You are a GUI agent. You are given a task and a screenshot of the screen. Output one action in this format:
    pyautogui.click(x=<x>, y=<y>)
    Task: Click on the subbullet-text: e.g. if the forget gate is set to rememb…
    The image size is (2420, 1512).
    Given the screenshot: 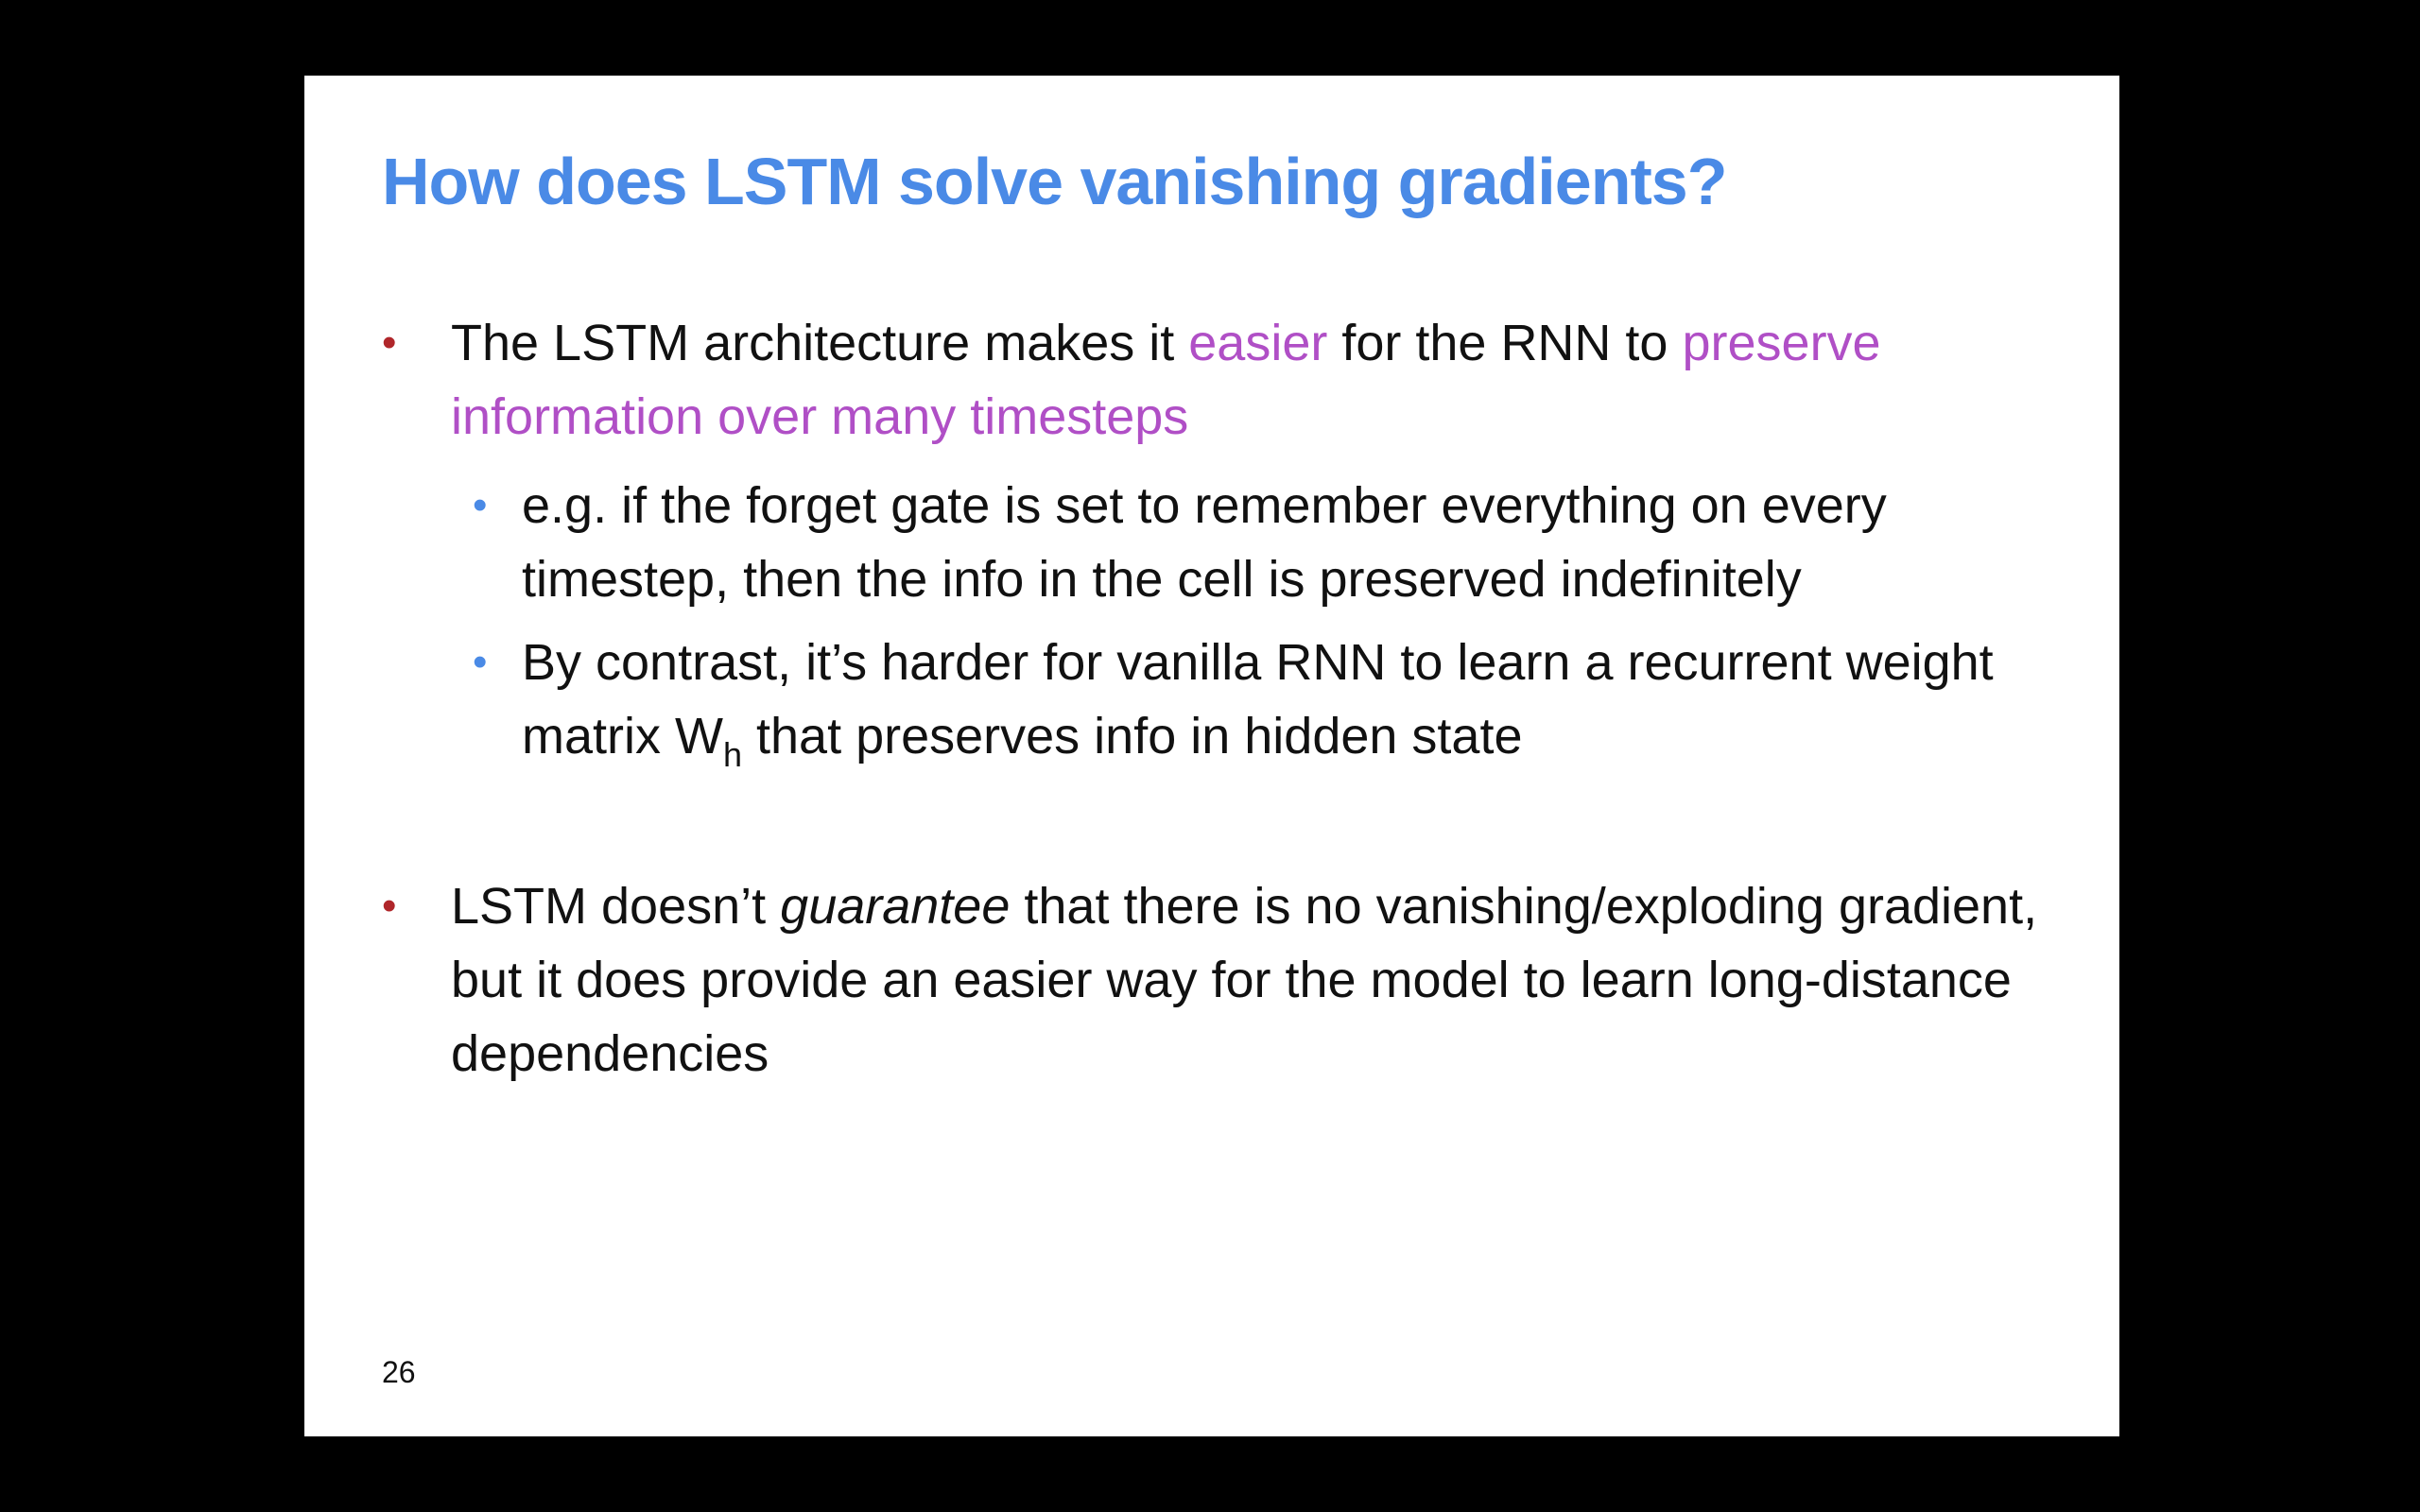 What is the action you would take?
    pyautogui.click(x=1204, y=542)
    